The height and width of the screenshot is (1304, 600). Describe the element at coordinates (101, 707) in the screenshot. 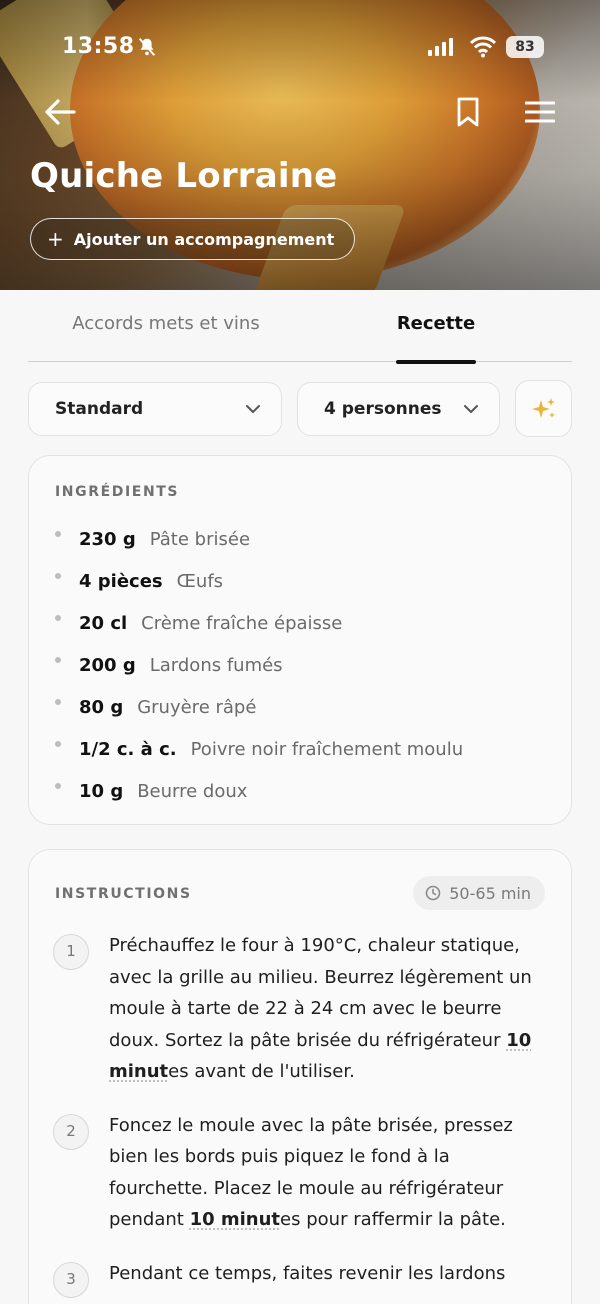

I see `ingredient-quantity: 80 g` at that location.